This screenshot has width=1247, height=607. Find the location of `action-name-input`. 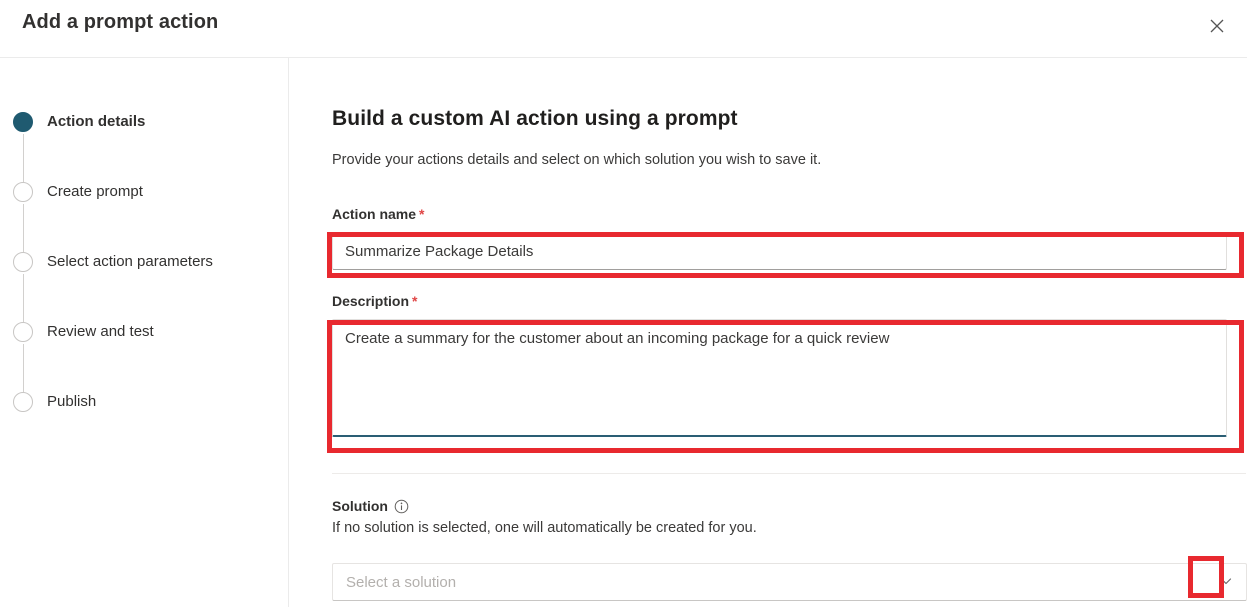

action-name-input is located at coordinates (779, 251).